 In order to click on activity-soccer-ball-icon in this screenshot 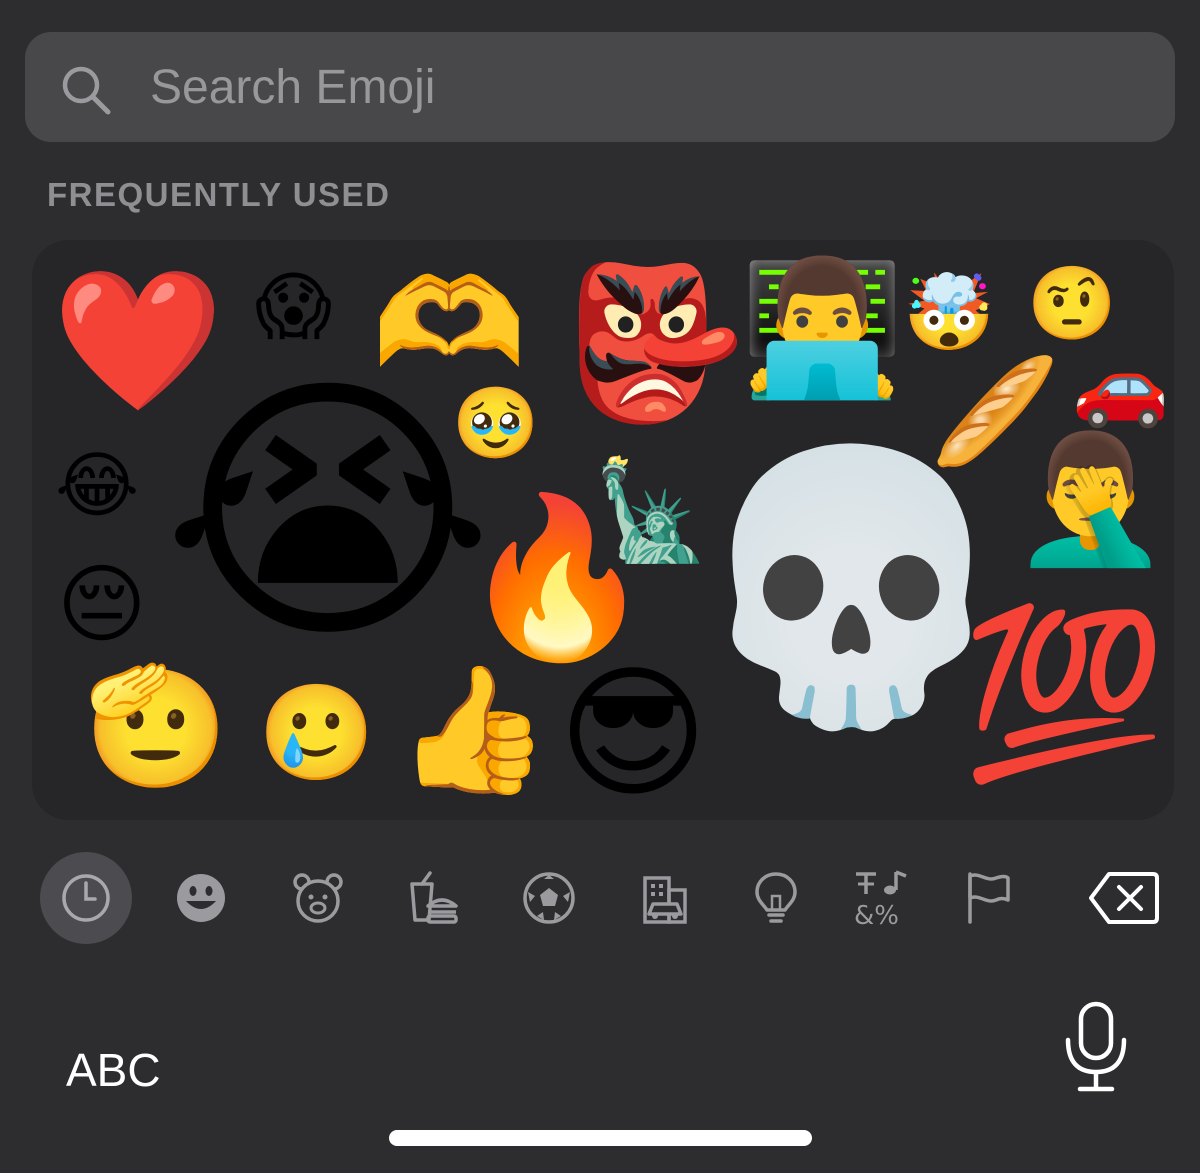, I will do `click(549, 898)`.